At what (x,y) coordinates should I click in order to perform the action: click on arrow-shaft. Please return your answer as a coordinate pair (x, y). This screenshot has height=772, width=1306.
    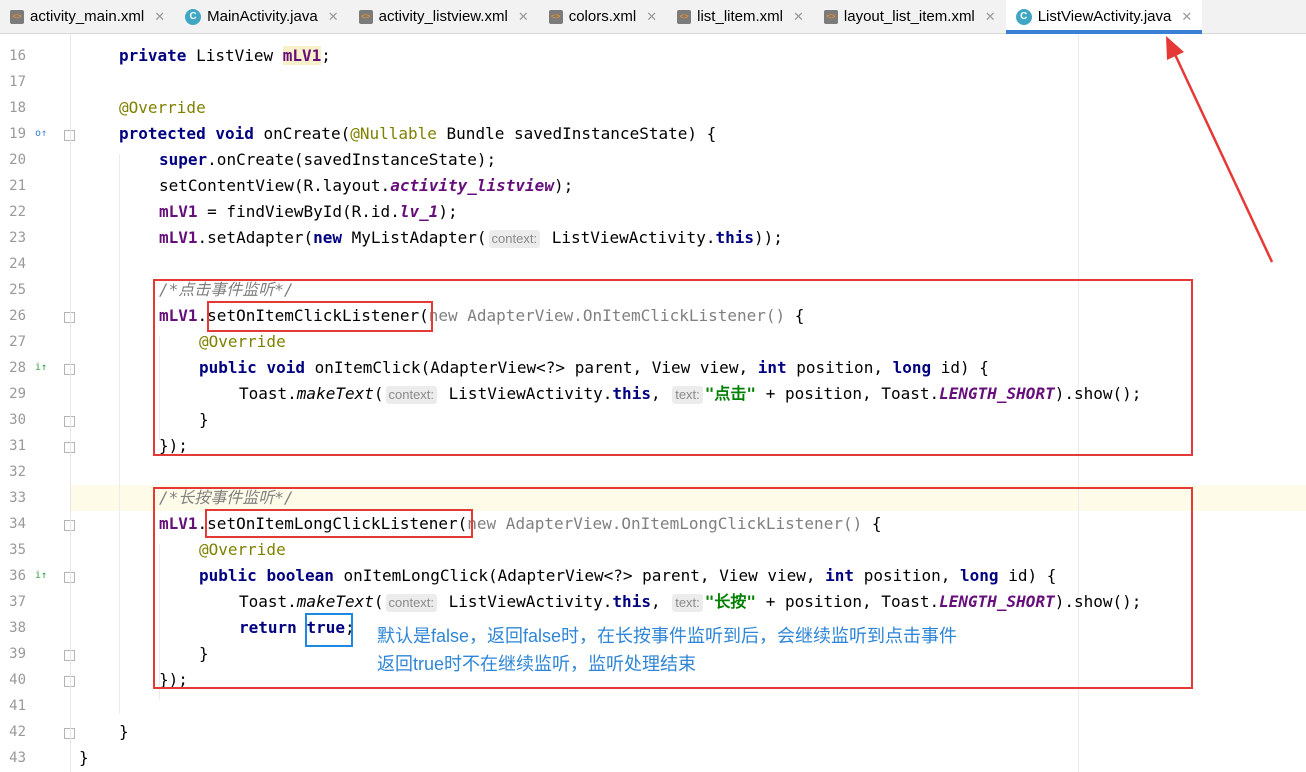
    Looking at the image, I should click on (1222, 155).